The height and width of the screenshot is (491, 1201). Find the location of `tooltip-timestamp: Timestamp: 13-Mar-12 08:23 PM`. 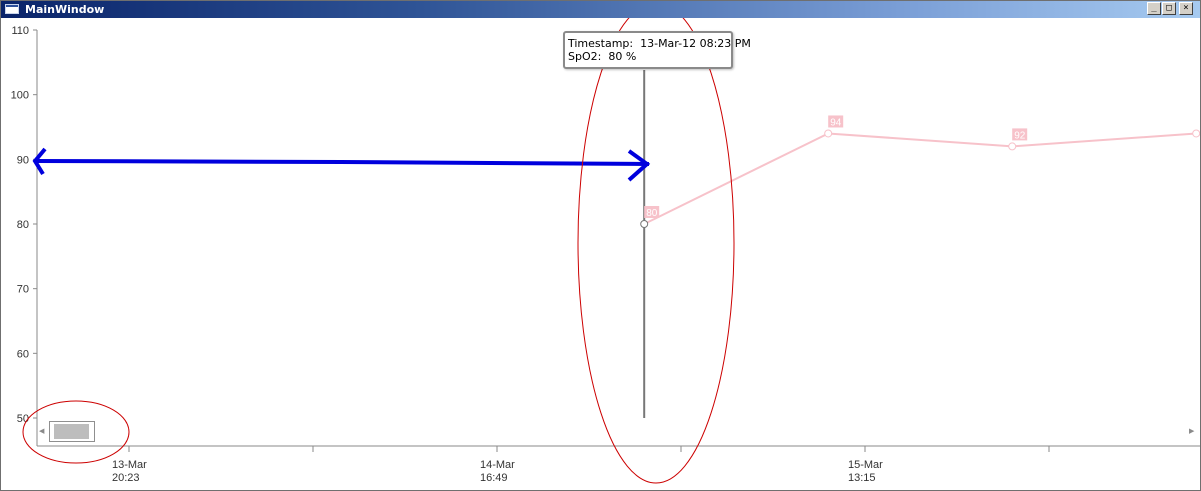

tooltip-timestamp: Timestamp: 13-Mar-12 08:23 PM is located at coordinates (659, 43).